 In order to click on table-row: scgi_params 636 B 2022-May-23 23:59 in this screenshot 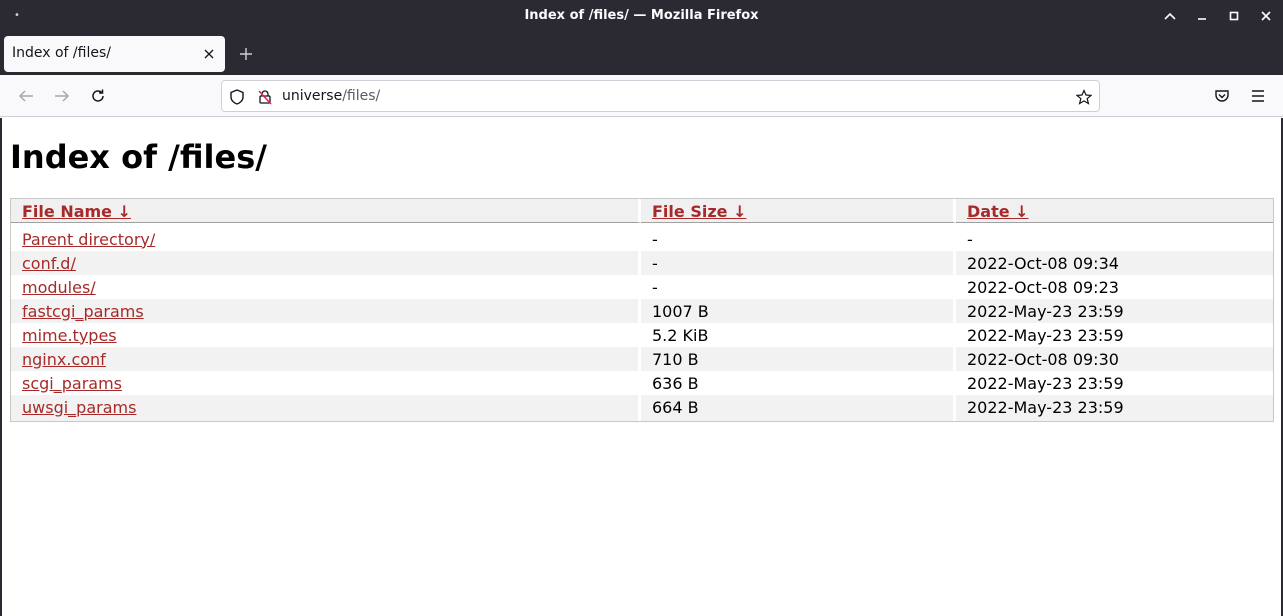, I will do `click(642, 383)`.